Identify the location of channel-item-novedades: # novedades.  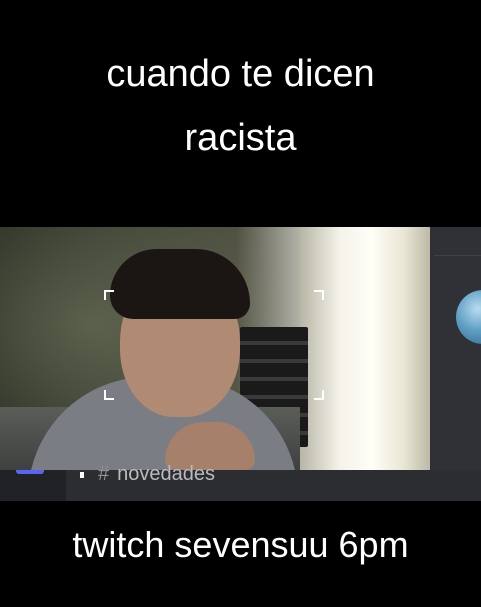
(147, 474).